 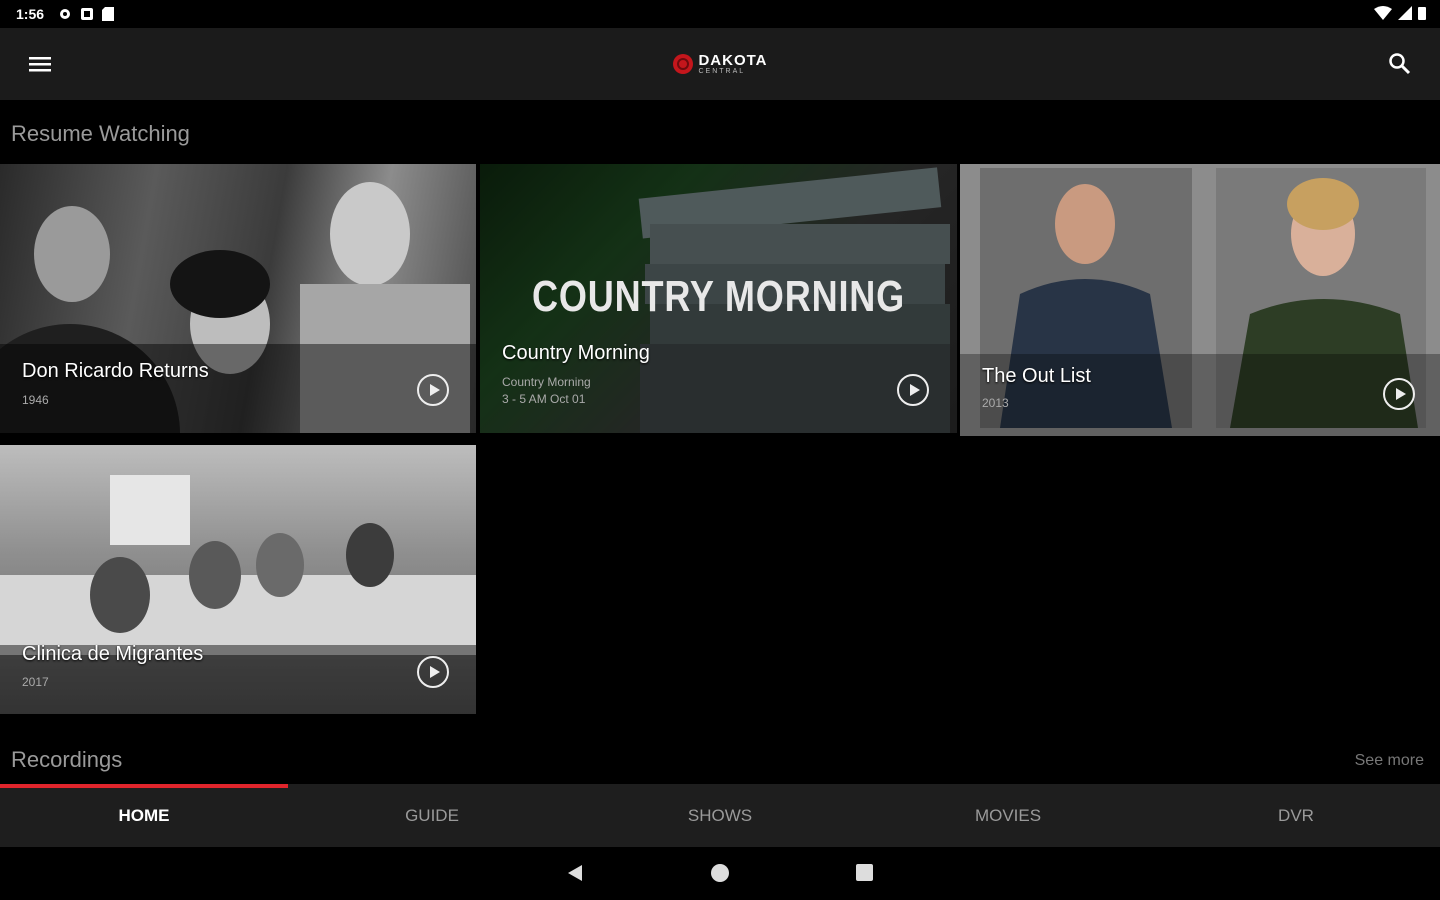 I want to click on see-more-link: See more, so click(x=1389, y=761).